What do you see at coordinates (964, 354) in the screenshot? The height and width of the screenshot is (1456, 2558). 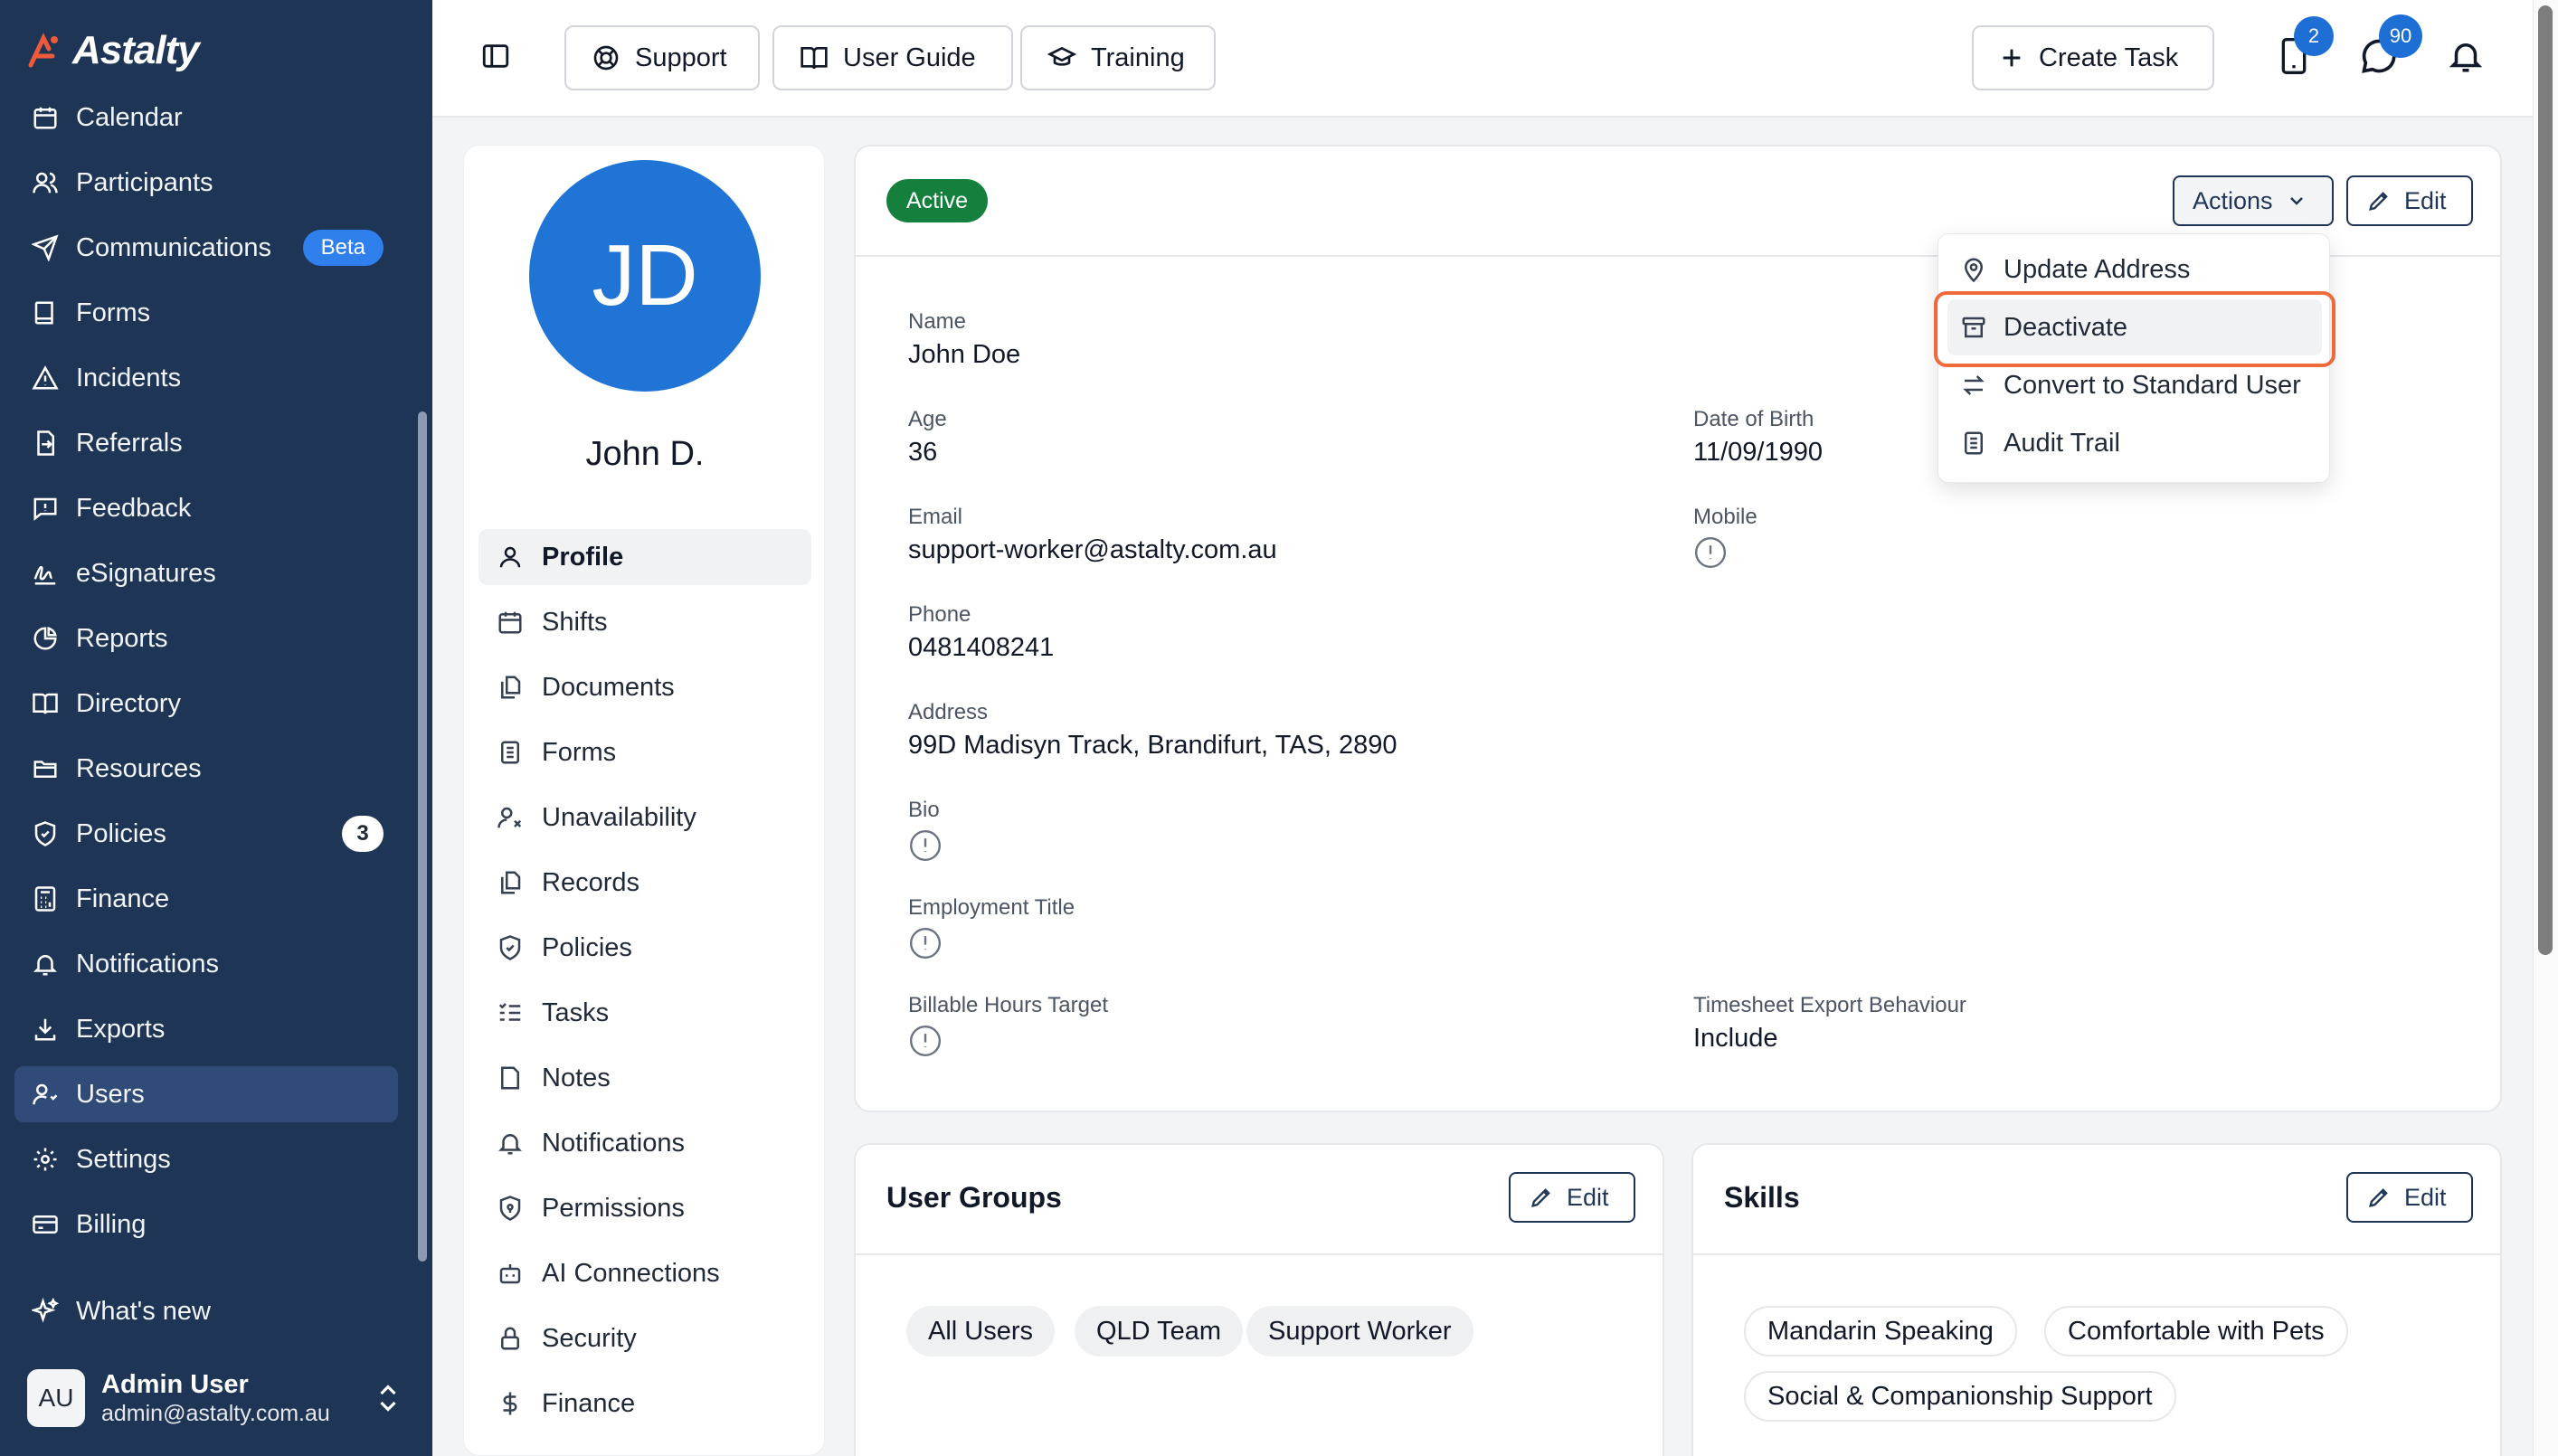 I see `name-value: John Doe` at bounding box center [964, 354].